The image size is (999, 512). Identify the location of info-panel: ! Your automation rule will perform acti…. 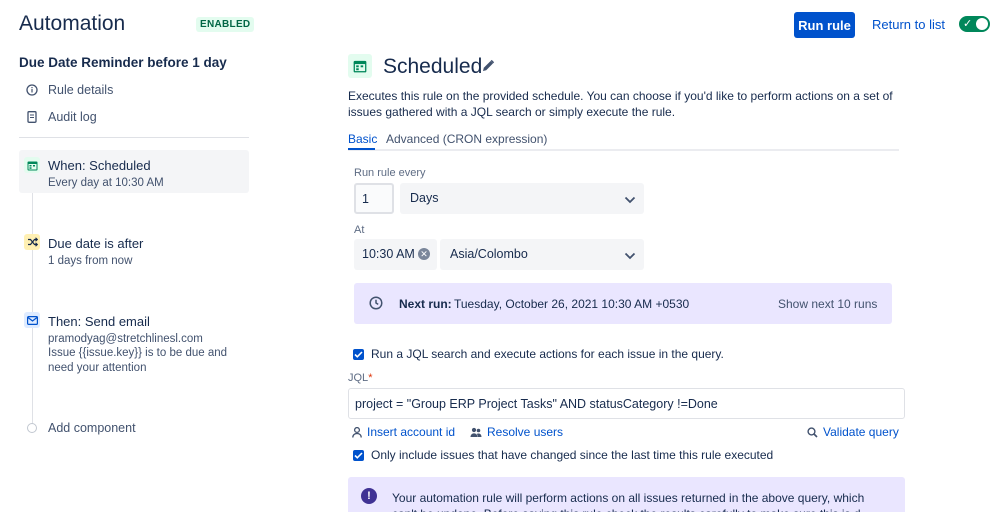
(626, 494).